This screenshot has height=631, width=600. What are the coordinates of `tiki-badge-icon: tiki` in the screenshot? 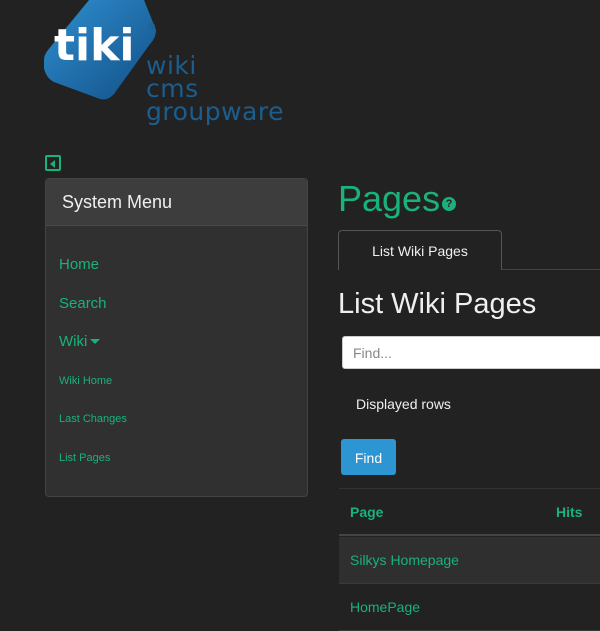 It's located at (100, 50).